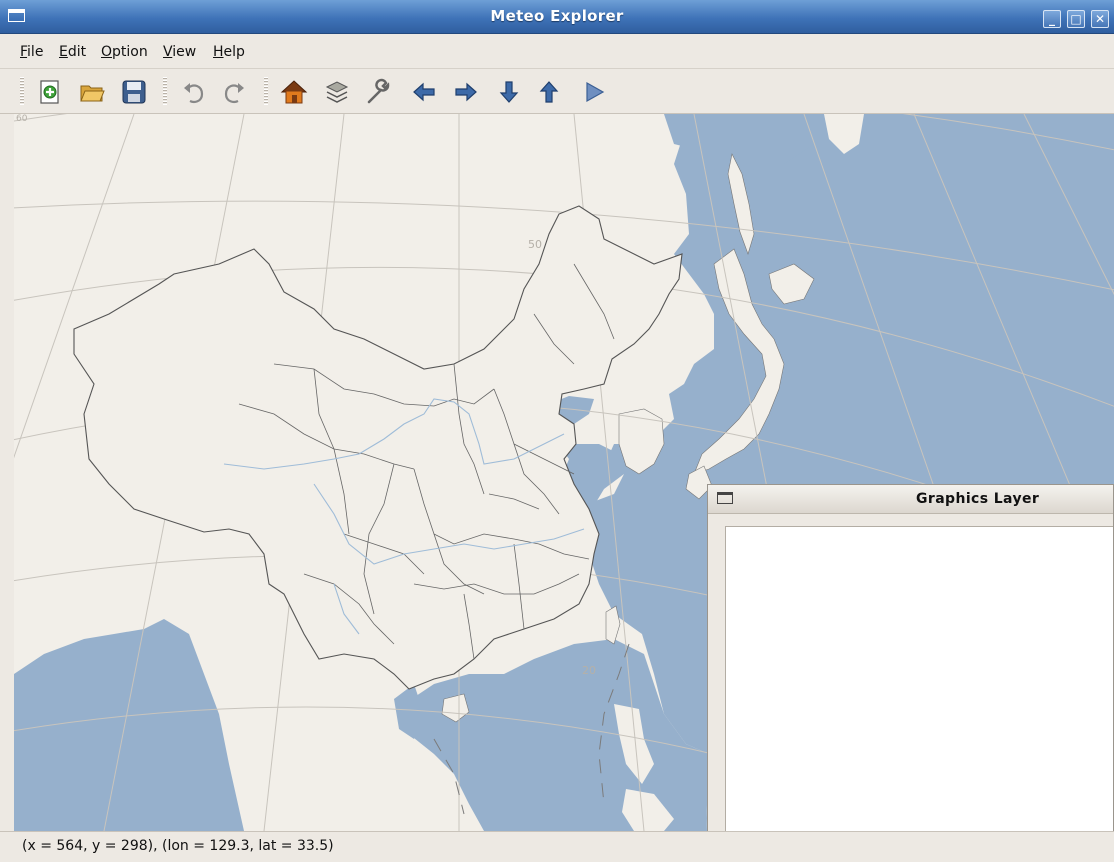 The width and height of the screenshot is (1114, 862). Describe the element at coordinates (179, 52) in the screenshot. I see `menu-view: View` at that location.